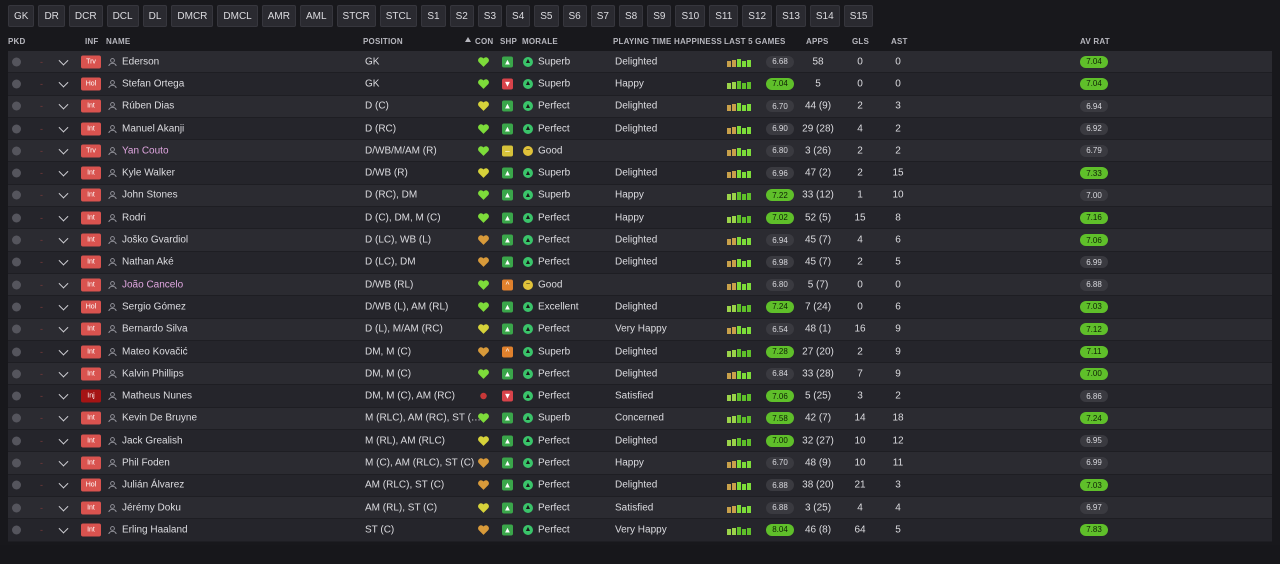  I want to click on filter-button-s14: S14, so click(824, 16).